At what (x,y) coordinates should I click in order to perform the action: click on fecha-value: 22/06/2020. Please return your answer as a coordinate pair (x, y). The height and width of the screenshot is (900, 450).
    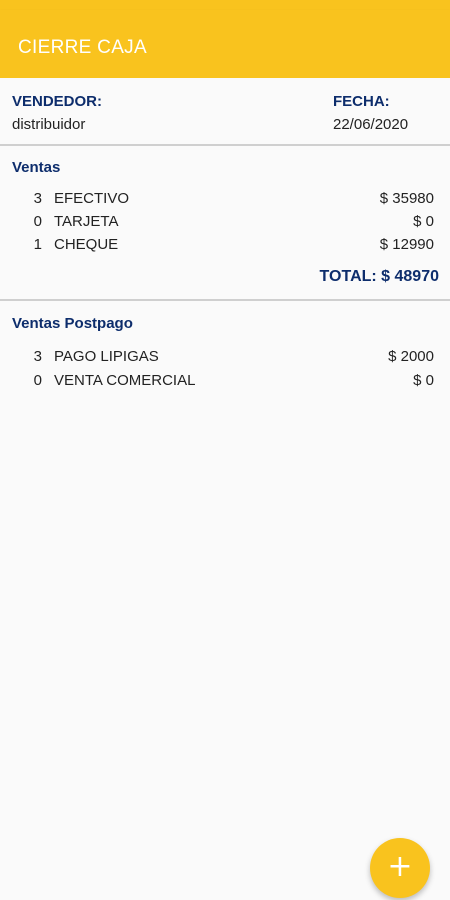
    Looking at the image, I should click on (371, 124).